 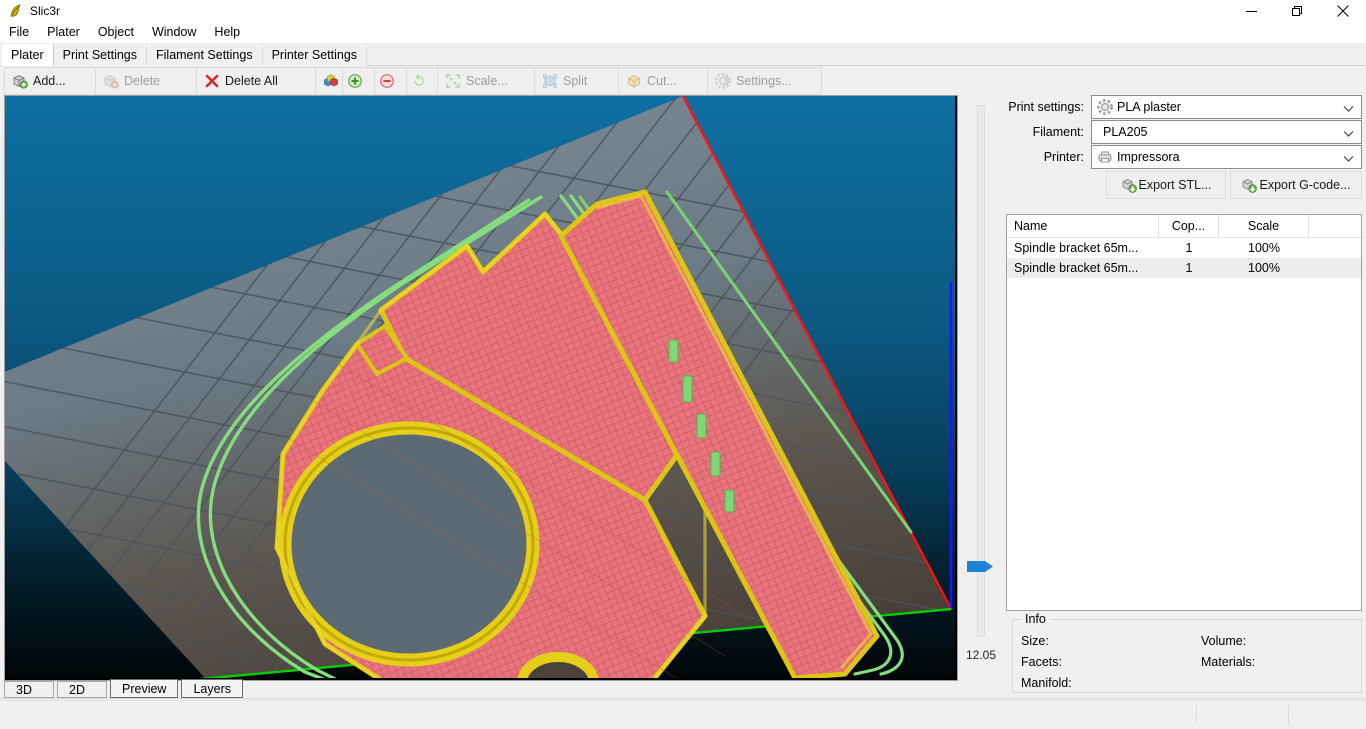 I want to click on filament-row: Filament: PLA205, so click(x=1184, y=132).